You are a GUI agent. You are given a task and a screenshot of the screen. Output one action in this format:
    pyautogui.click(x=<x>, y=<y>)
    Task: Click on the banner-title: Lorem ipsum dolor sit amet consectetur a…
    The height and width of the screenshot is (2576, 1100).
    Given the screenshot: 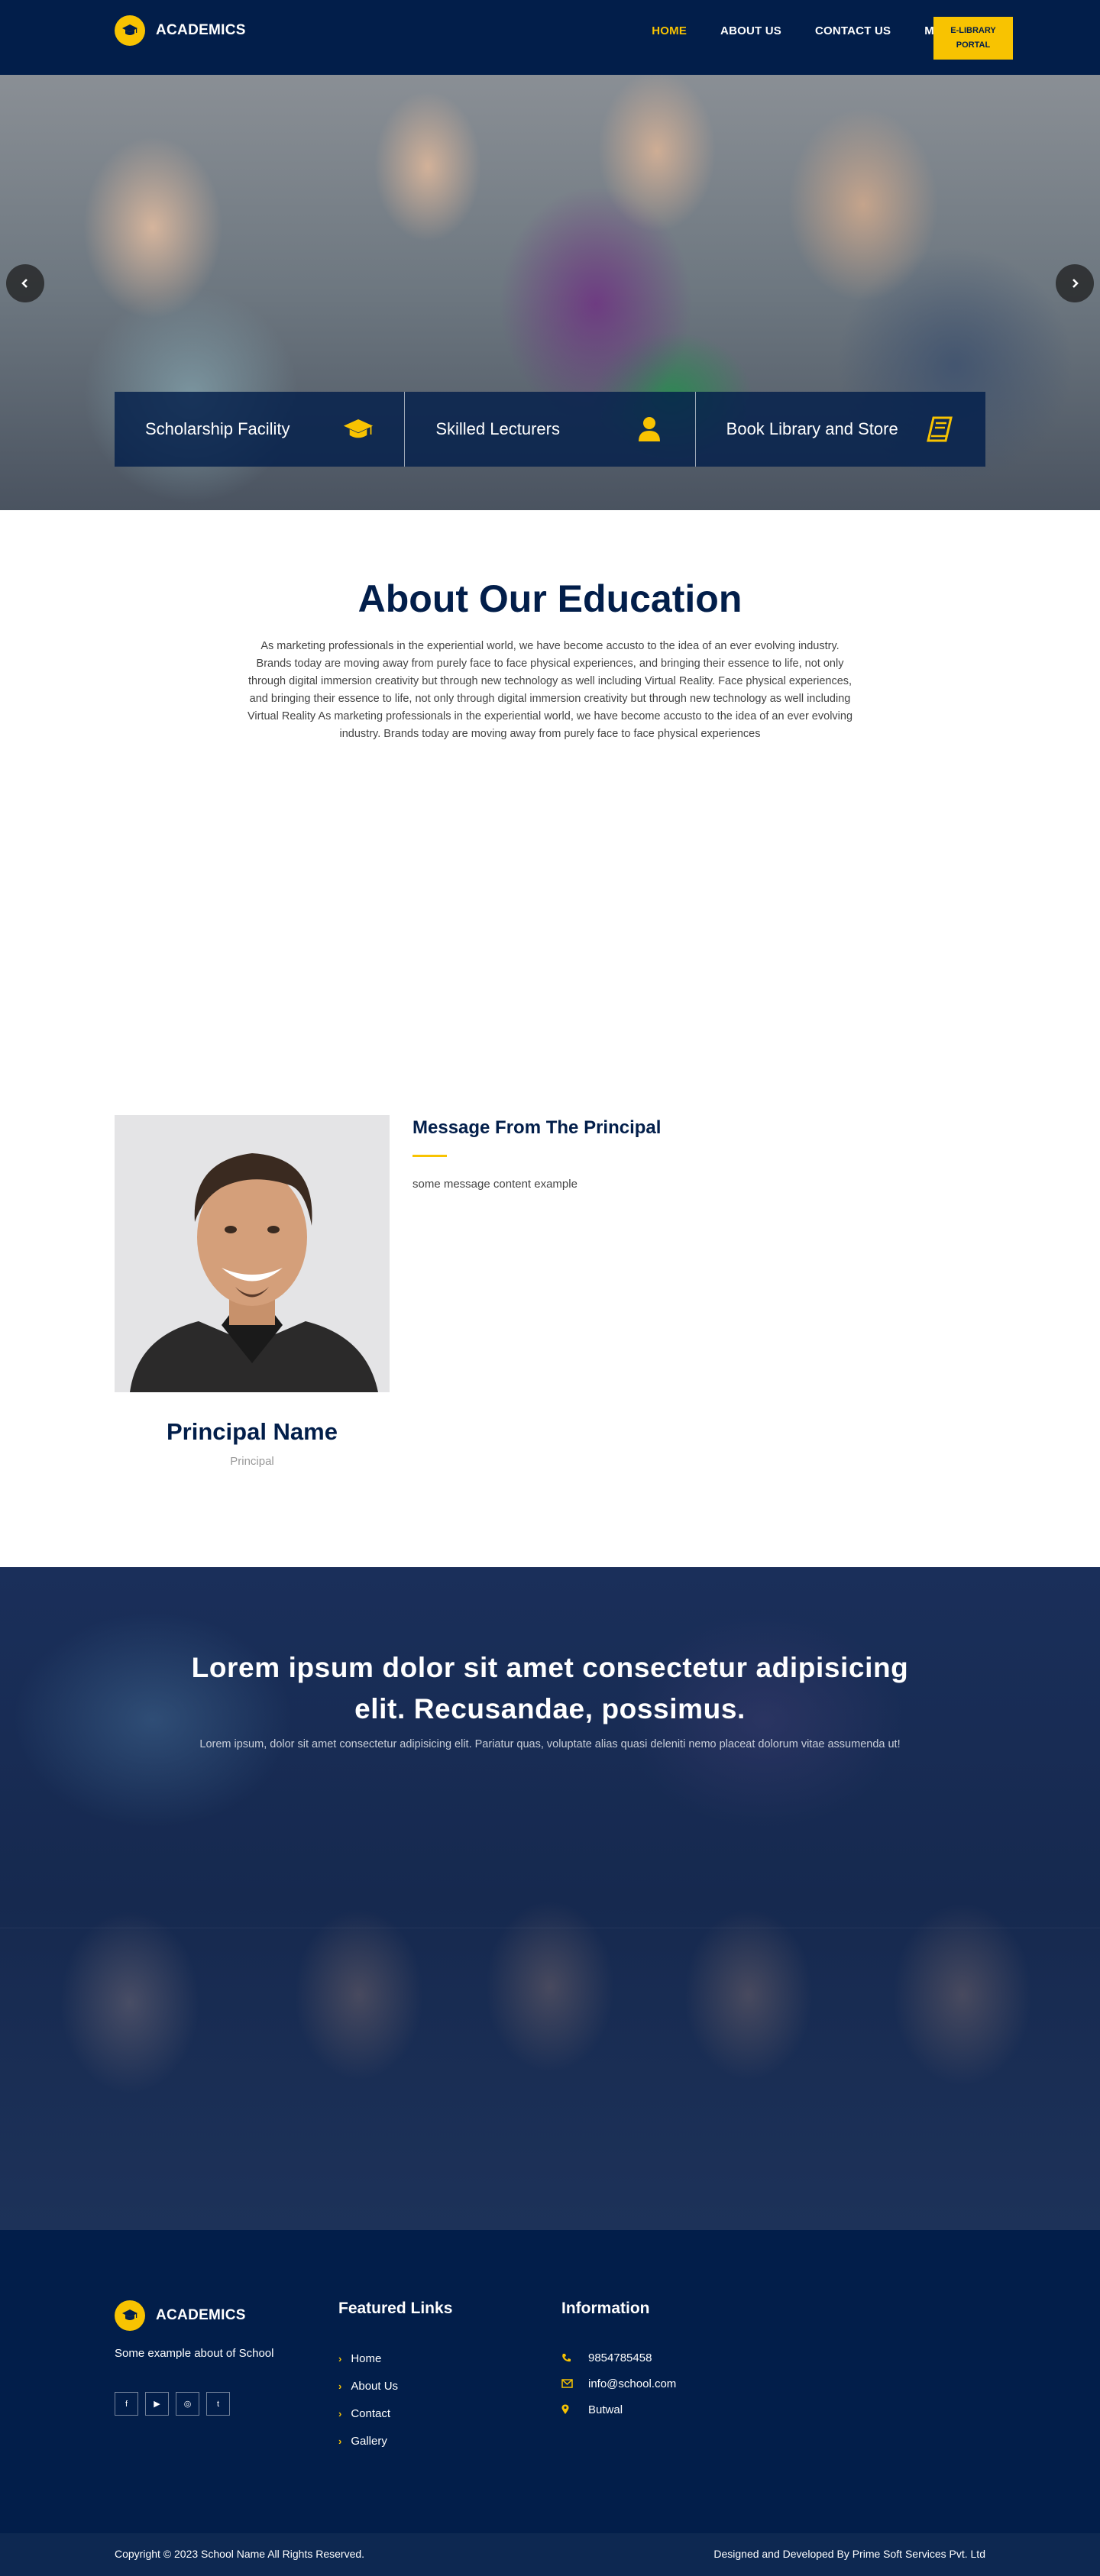 What is the action you would take?
    pyautogui.click(x=550, y=1688)
    